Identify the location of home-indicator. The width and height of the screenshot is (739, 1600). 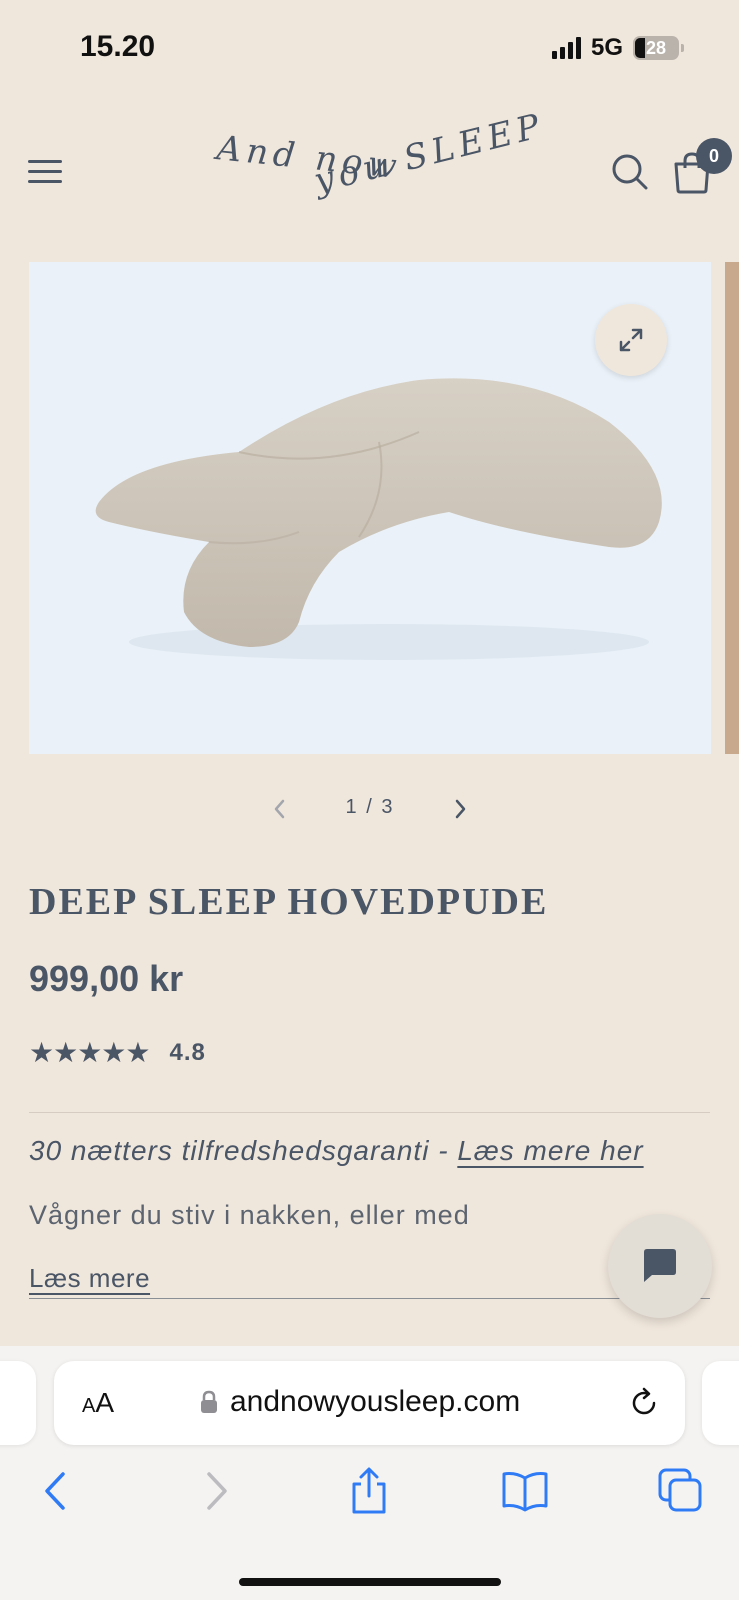
(370, 1582).